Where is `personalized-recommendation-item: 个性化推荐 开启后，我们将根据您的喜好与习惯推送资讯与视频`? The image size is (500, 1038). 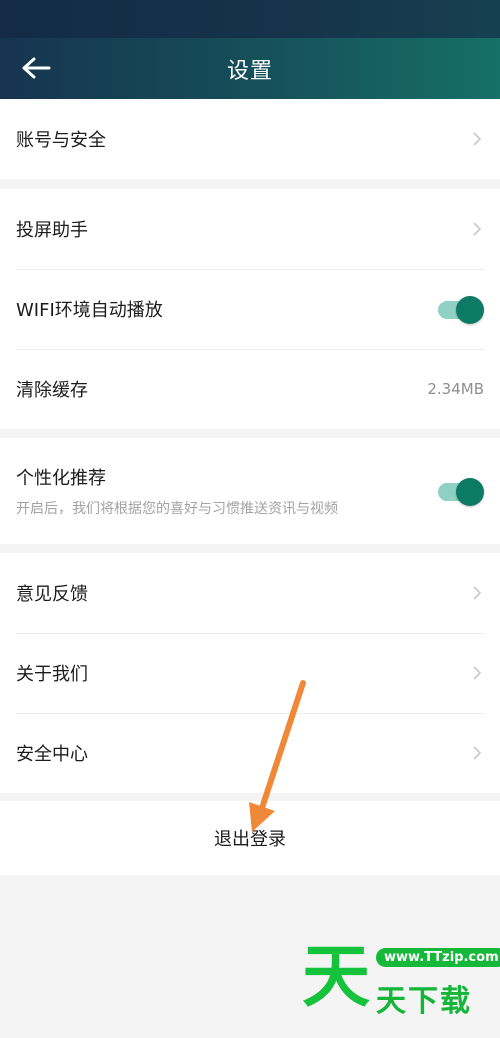
personalized-recommendation-item: 个性化推荐 开启后，我们将根据您的喜好与习惯推送资讯与视频 is located at coordinates (250, 491).